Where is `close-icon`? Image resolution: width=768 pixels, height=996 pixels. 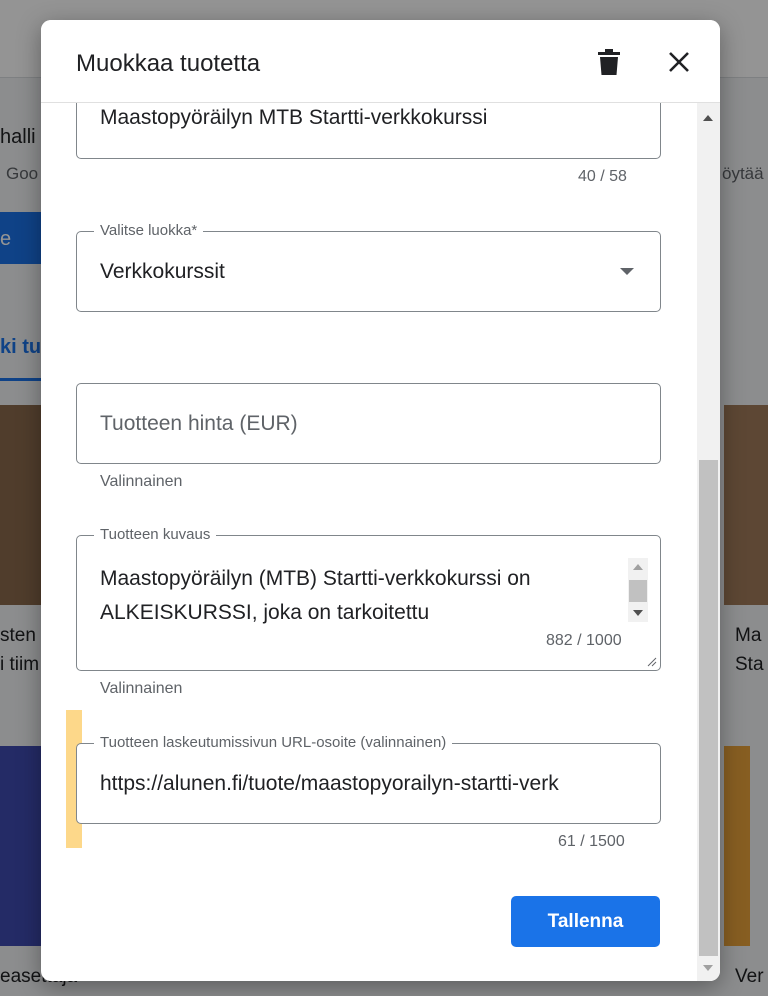
close-icon is located at coordinates (679, 62).